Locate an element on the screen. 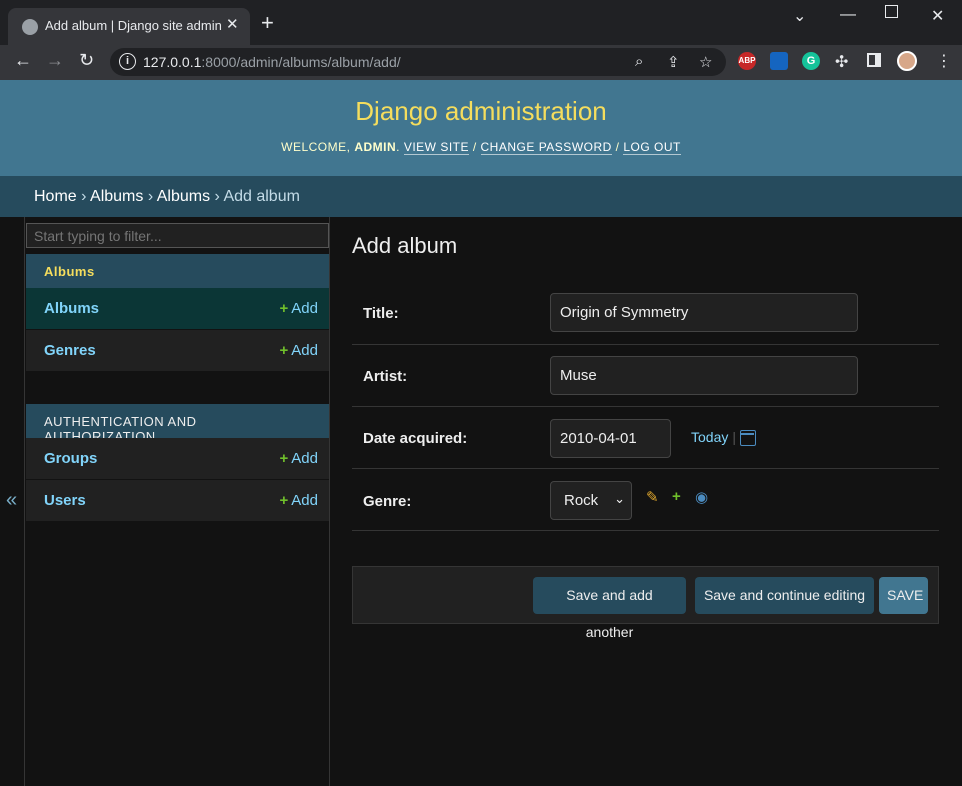  form-row-date-acquired: Date acquired: Today| is located at coordinates (645, 438).